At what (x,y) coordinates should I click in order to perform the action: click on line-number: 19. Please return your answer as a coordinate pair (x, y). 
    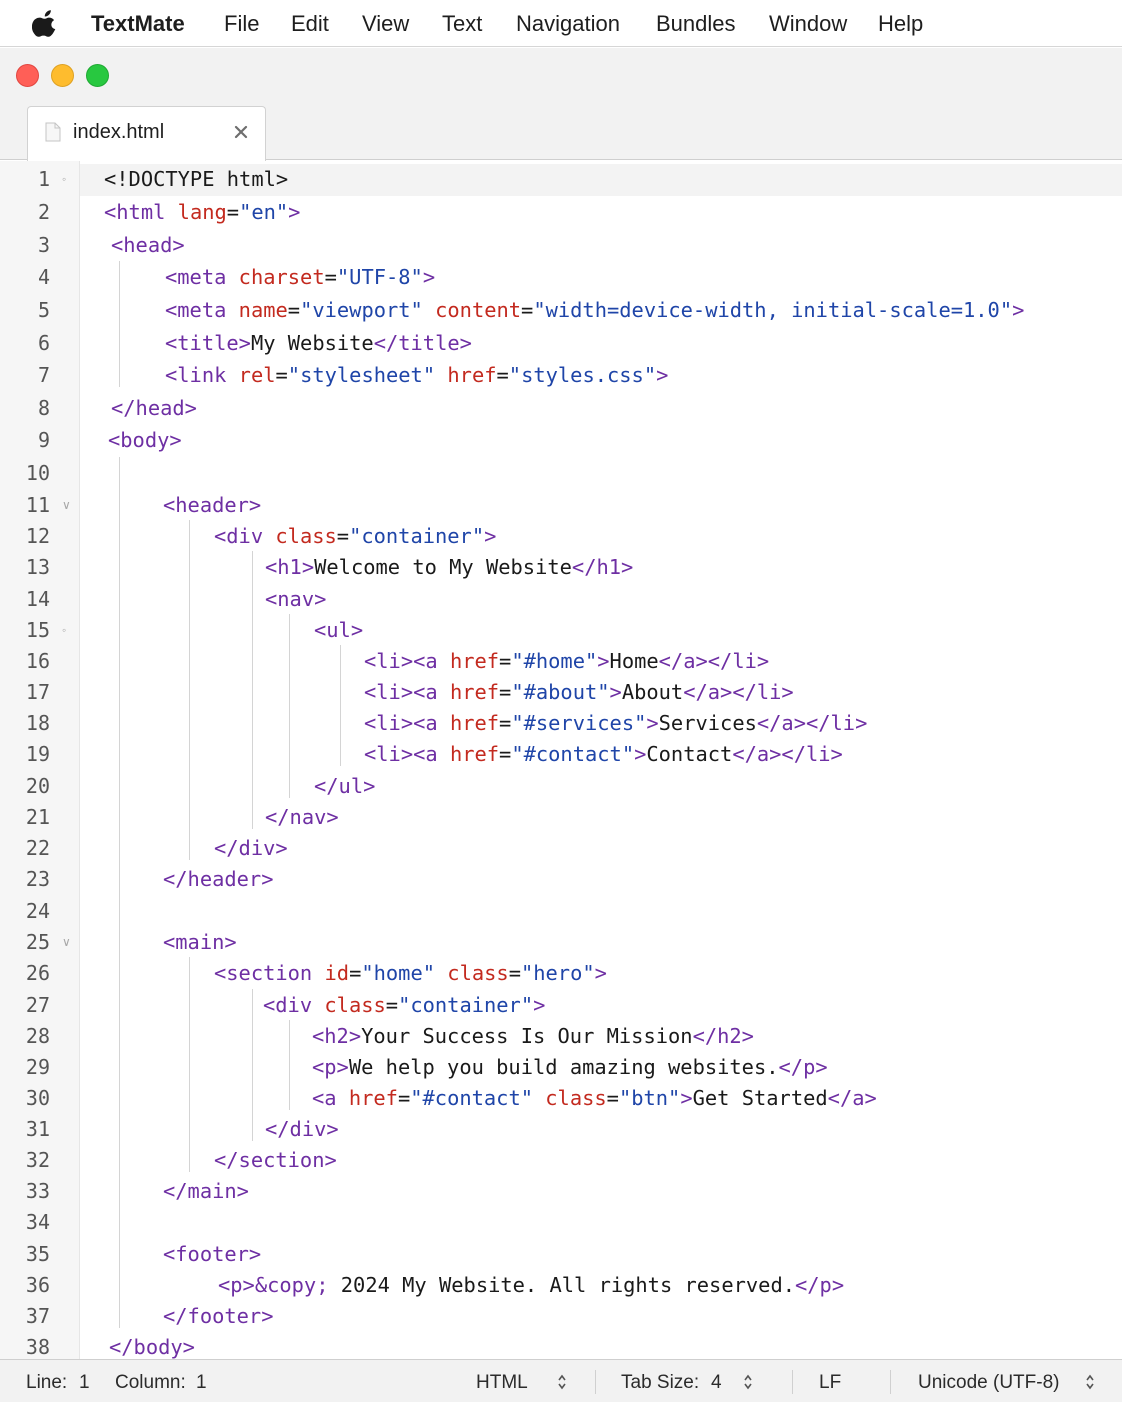
    Looking at the image, I should click on (25, 754).